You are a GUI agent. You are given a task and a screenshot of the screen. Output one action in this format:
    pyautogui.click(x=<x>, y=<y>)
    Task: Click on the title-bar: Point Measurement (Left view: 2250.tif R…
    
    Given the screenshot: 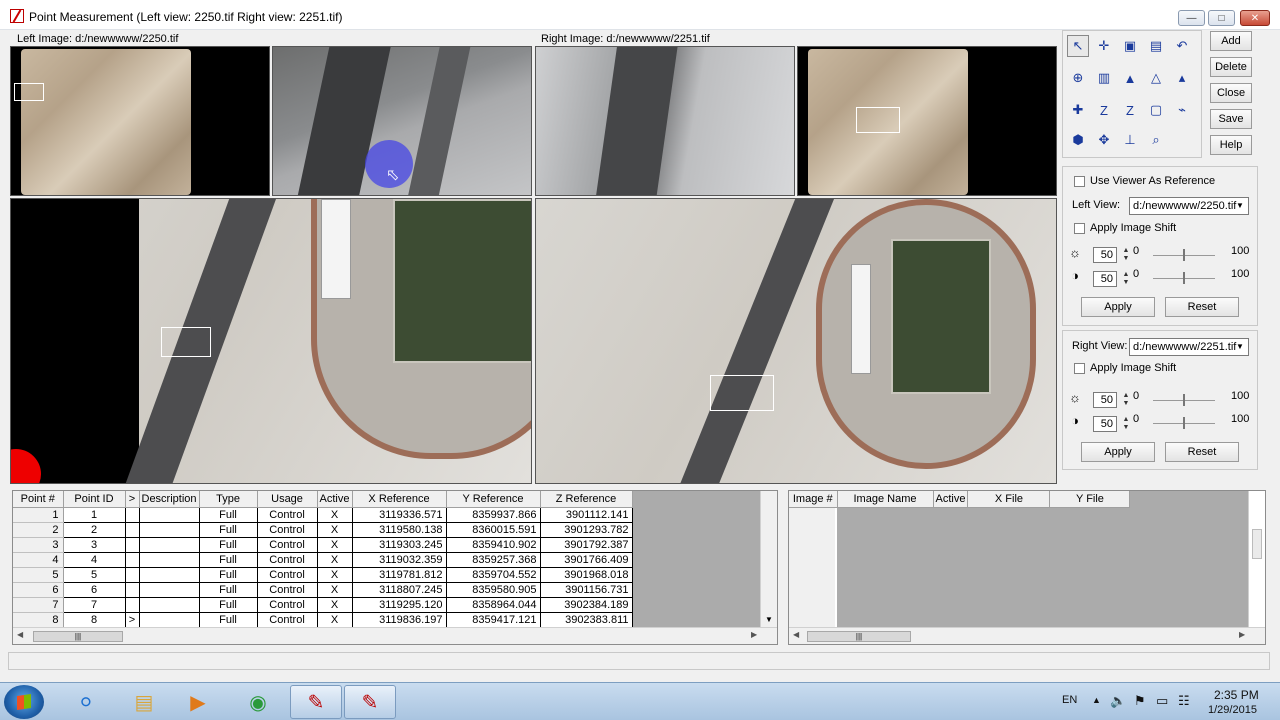 What is the action you would take?
    pyautogui.click(x=640, y=15)
    